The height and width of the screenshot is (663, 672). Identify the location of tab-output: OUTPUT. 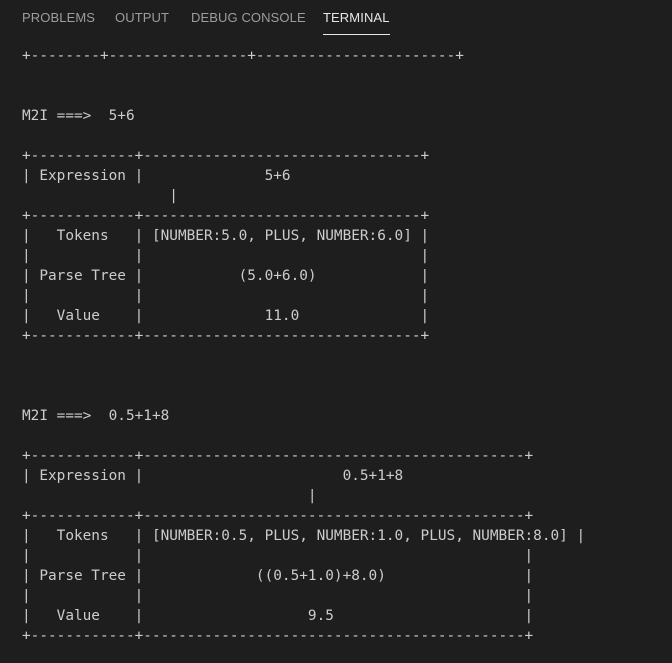
(142, 17).